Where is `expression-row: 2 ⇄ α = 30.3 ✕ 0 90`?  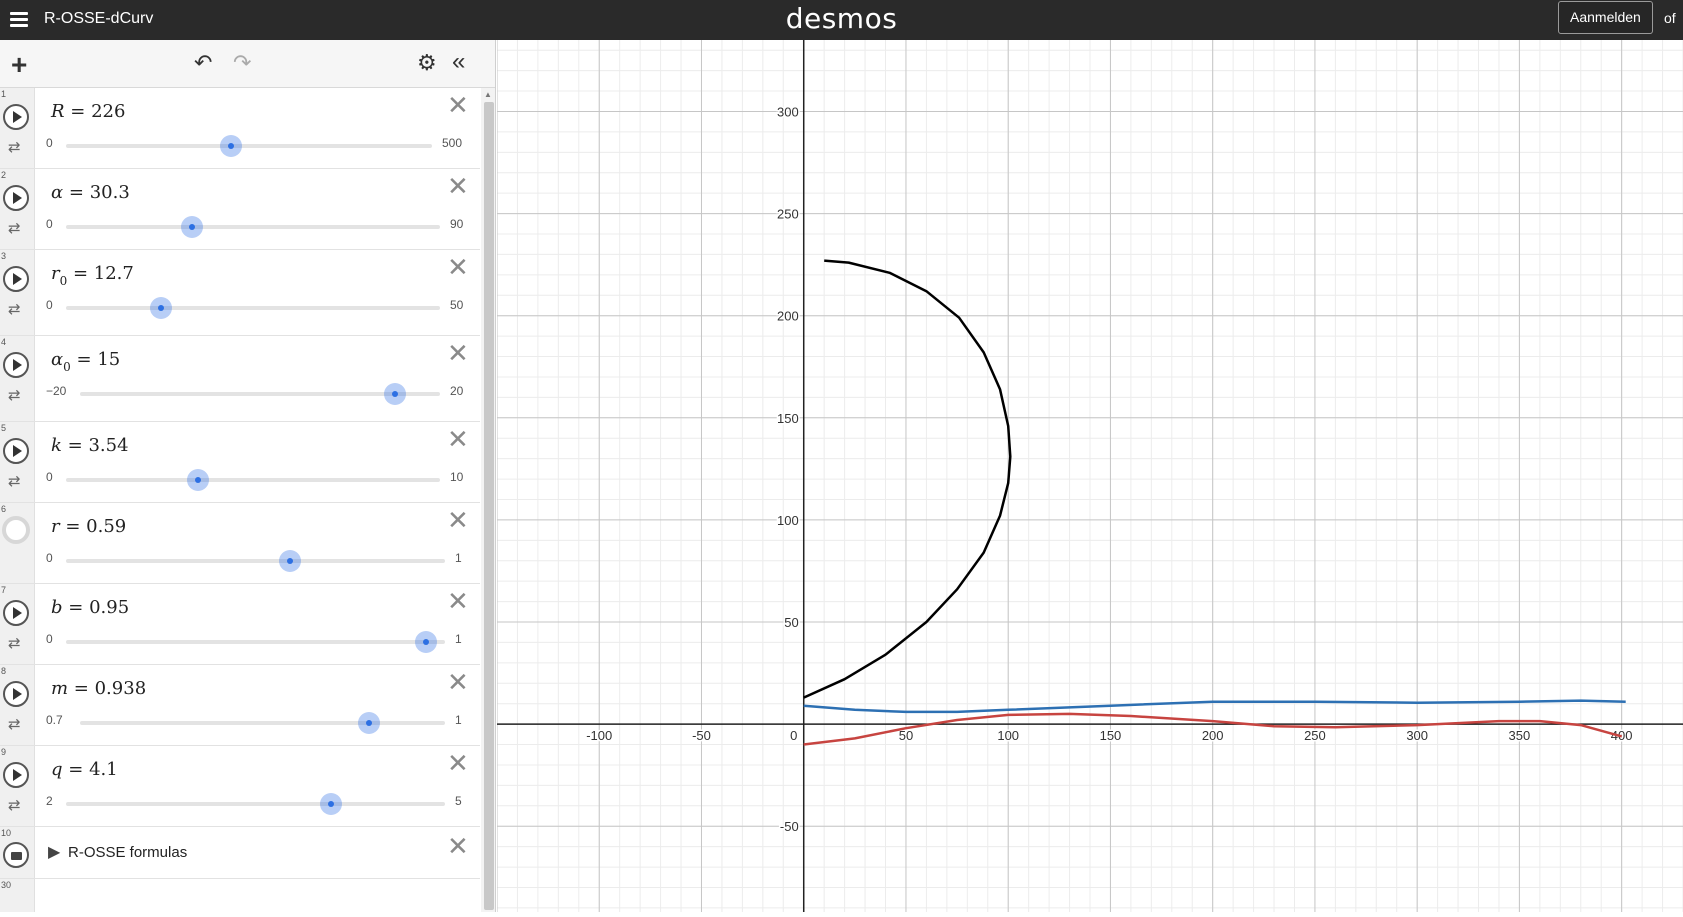
expression-row: 2 ⇄ α = 30.3 ✕ 0 90 is located at coordinates (240, 209).